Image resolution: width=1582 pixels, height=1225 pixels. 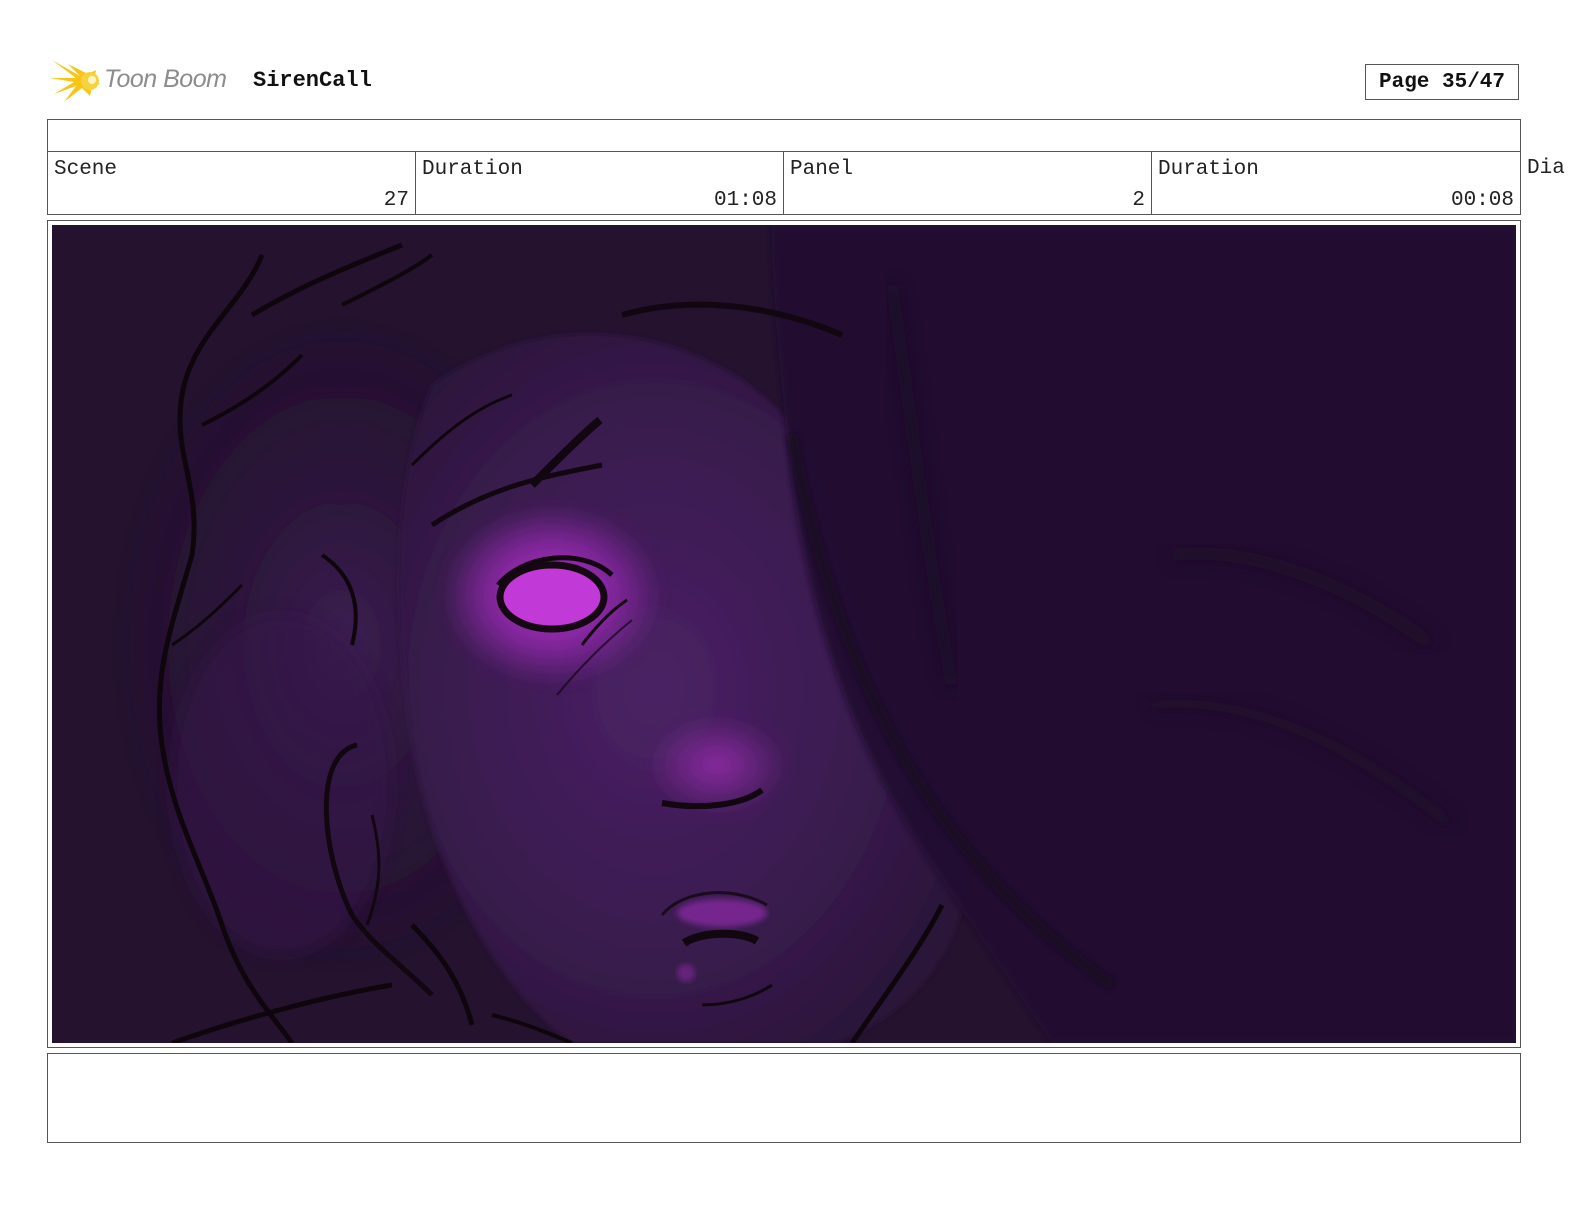 I want to click on scene-cell: Scene 27, so click(x=232, y=183).